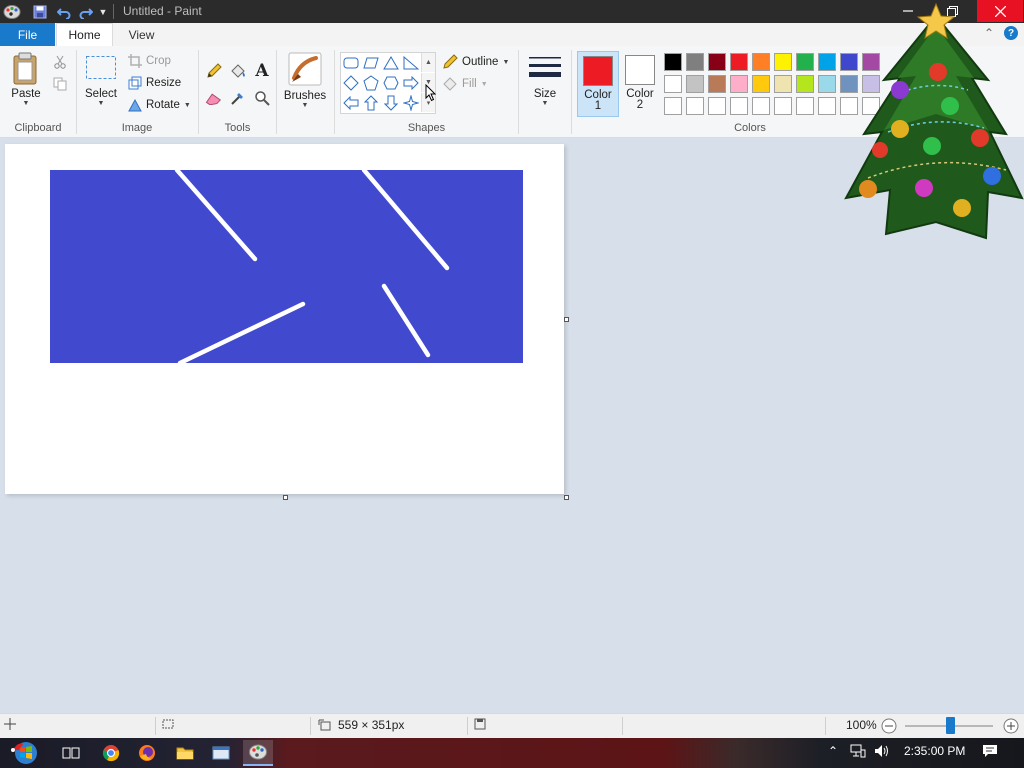 The width and height of the screenshot is (1024, 768). I want to click on shapes-scroll-up-icon: ▲, so click(428, 62).